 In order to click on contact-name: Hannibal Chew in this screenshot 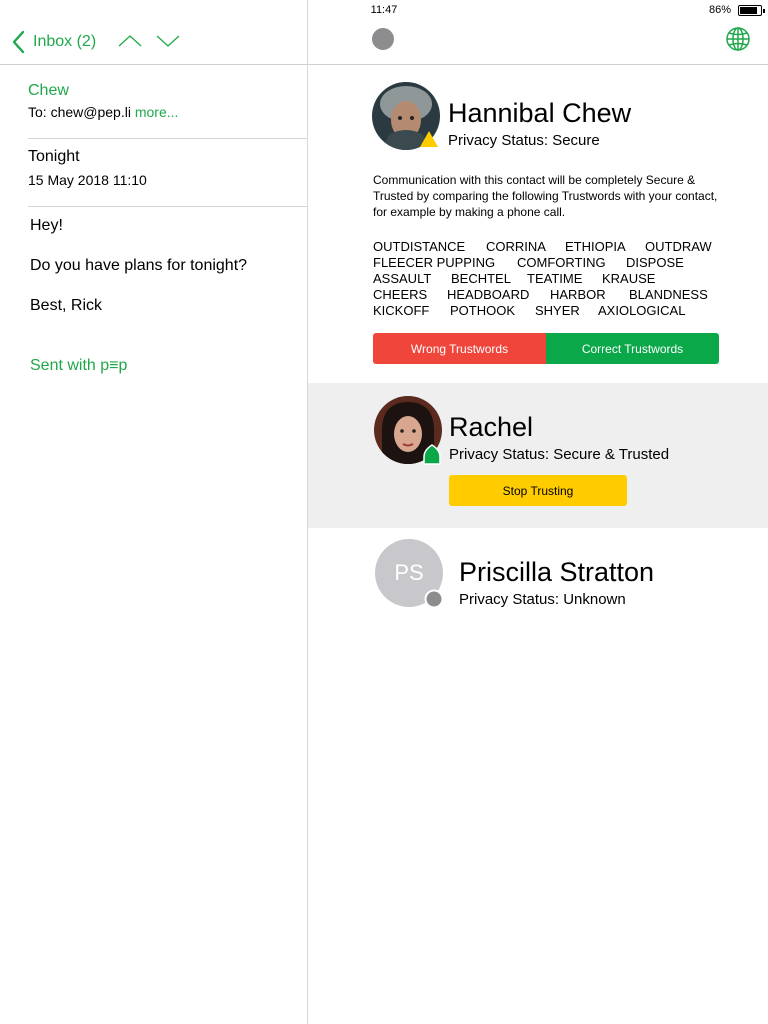, I will do `click(540, 113)`.